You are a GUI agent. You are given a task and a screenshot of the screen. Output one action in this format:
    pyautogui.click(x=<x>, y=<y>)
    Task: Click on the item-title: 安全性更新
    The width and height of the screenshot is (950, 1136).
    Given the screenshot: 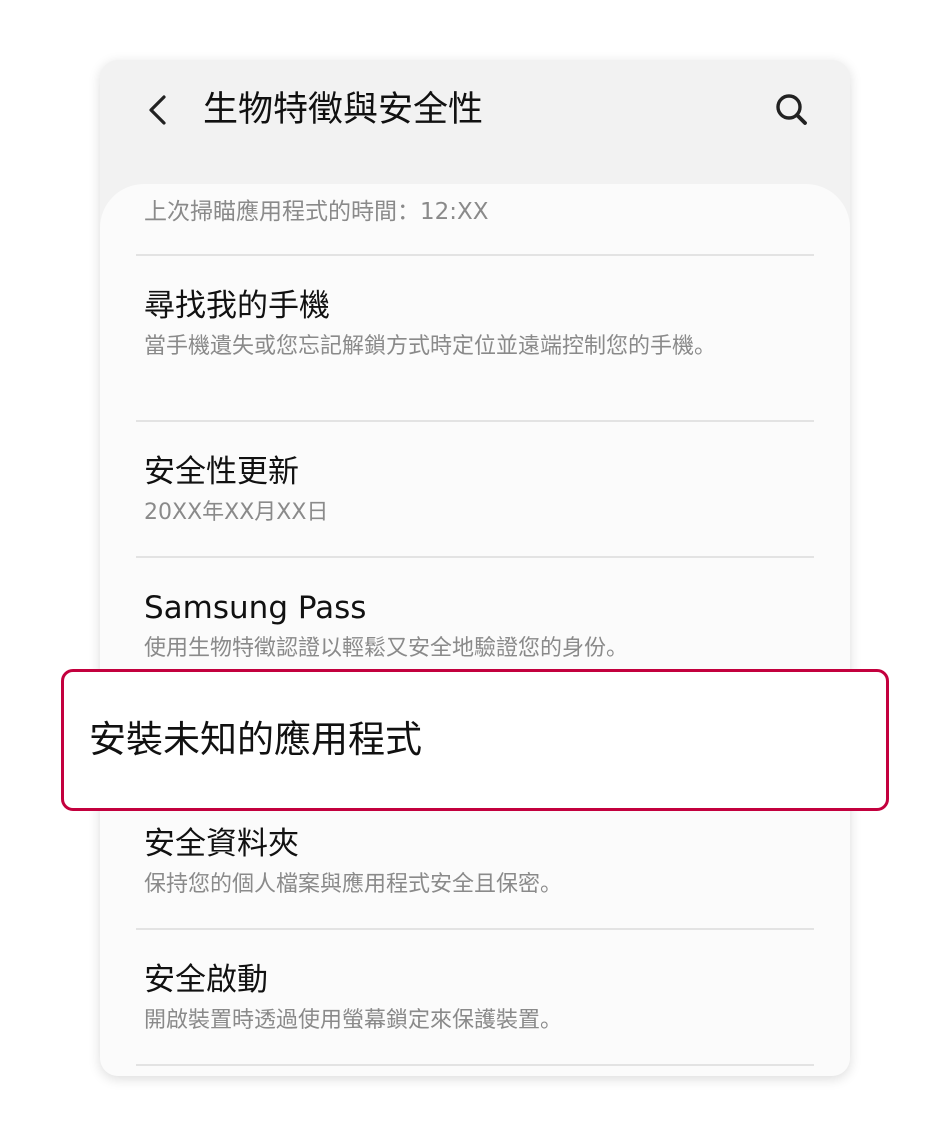 What is the action you would take?
    pyautogui.click(x=221, y=472)
    